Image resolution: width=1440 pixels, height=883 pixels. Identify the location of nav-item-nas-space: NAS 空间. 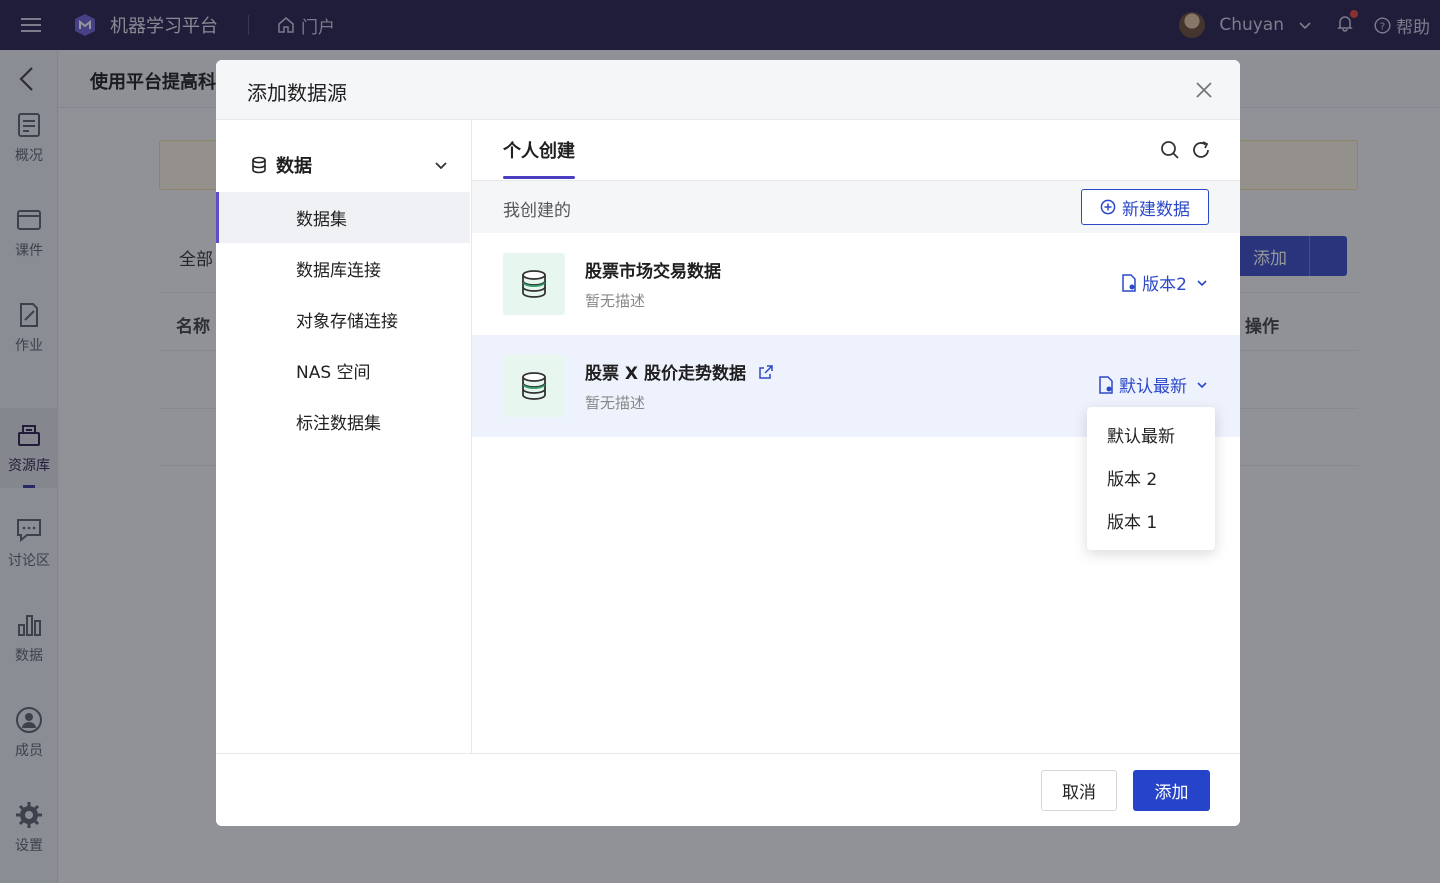
(343, 370).